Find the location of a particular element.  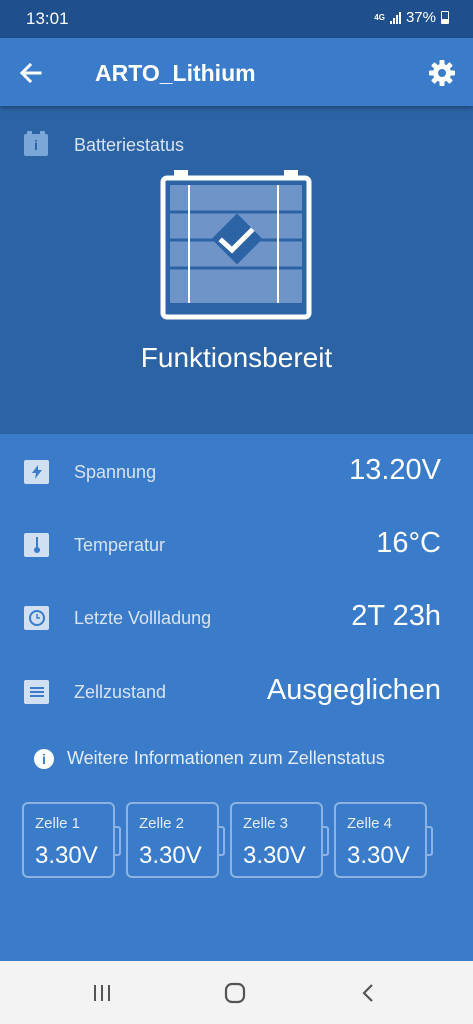

info-icon: i is located at coordinates (44, 758).